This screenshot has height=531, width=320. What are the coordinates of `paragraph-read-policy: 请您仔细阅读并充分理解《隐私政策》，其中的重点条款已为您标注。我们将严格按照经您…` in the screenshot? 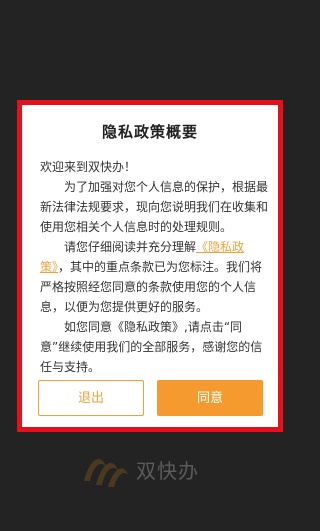 It's located at (156, 277).